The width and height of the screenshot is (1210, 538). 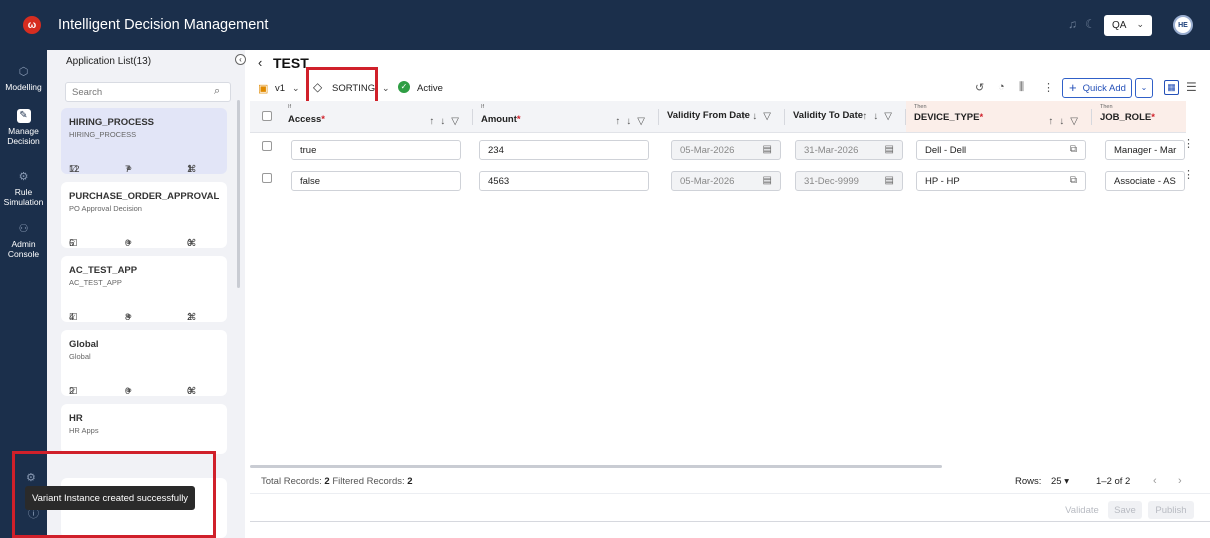 What do you see at coordinates (23, 72) in the screenshot?
I see `cube-icon: ⬡` at bounding box center [23, 72].